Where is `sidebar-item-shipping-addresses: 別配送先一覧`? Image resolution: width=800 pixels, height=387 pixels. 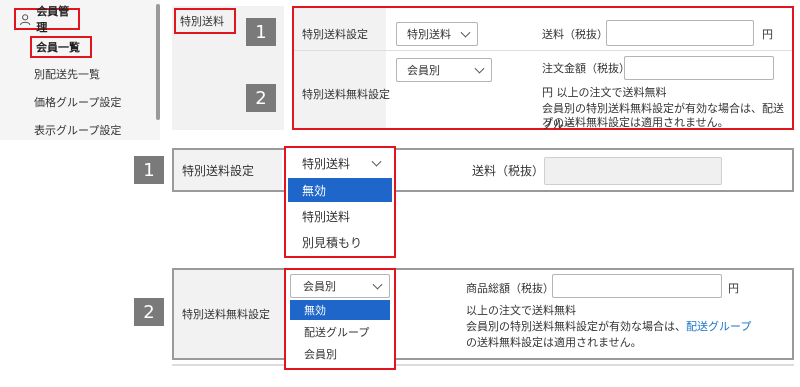 sidebar-item-shipping-addresses: 別配送先一覧 is located at coordinates (67, 74).